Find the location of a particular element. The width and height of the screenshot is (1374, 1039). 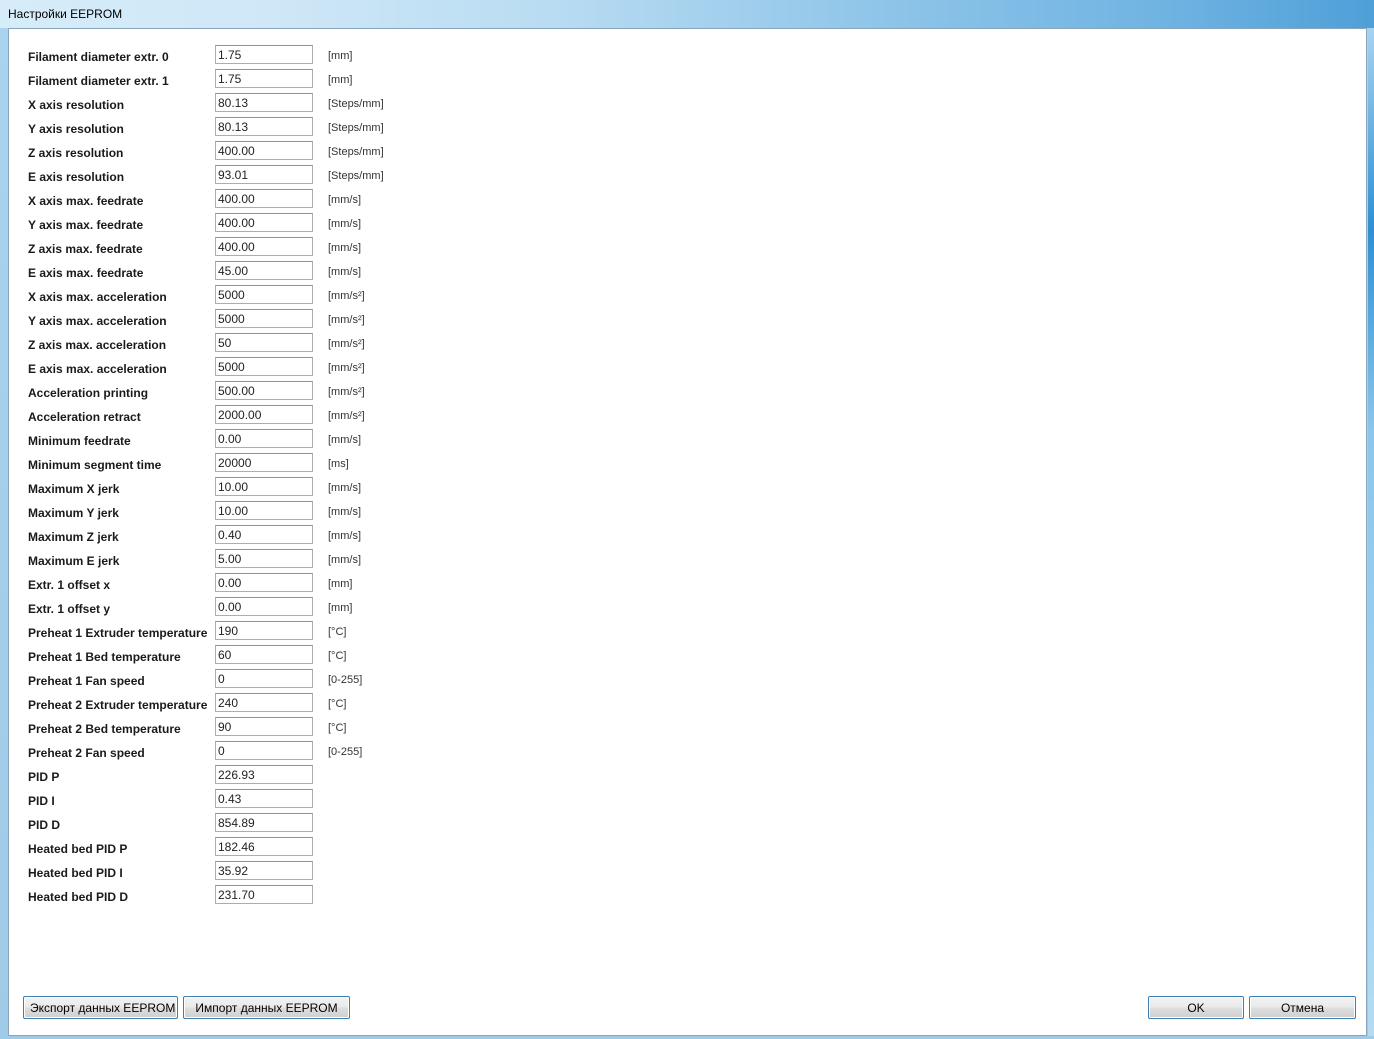

setting-label: Z axis max. acceleration is located at coordinates (97, 345).